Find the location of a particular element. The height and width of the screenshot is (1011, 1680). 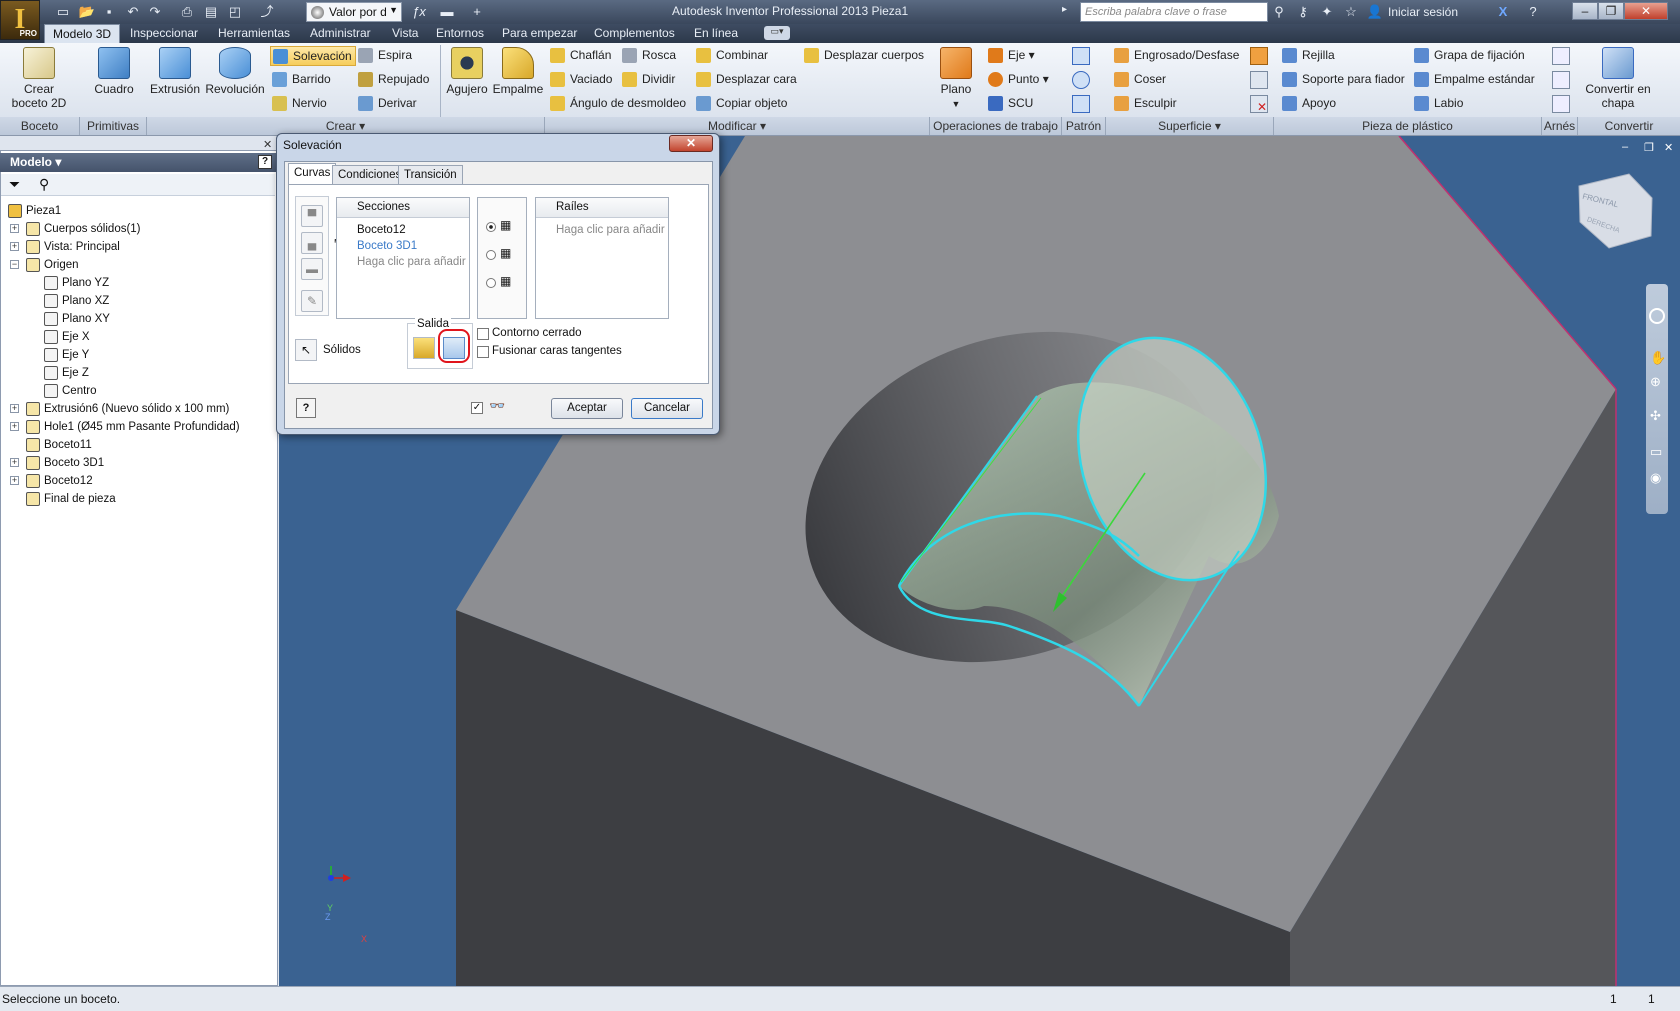

tree-item: Plano YZ is located at coordinates (139, 283).